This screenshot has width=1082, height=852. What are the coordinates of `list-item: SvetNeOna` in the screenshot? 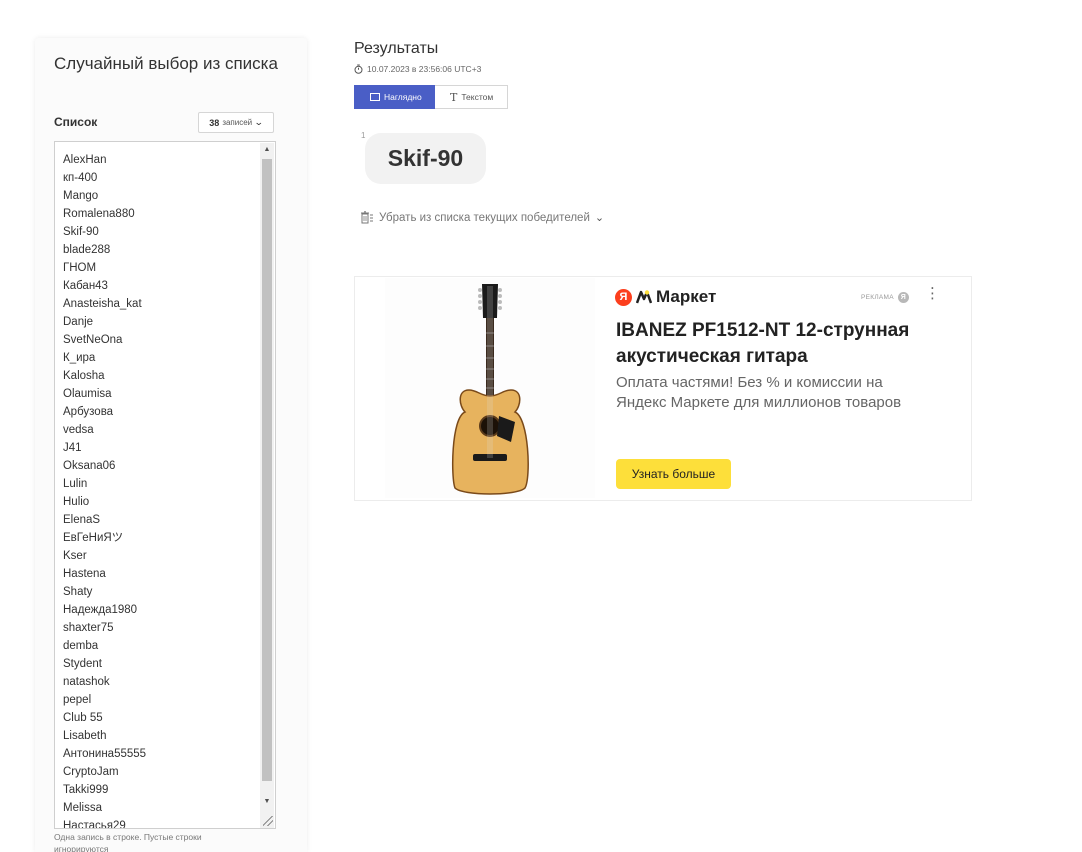 It's located at (93, 340).